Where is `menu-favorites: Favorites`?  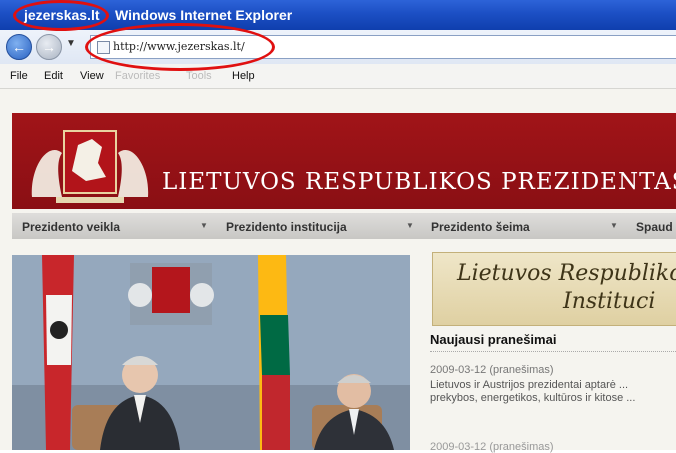
menu-favorites: Favorites is located at coordinates (137, 76).